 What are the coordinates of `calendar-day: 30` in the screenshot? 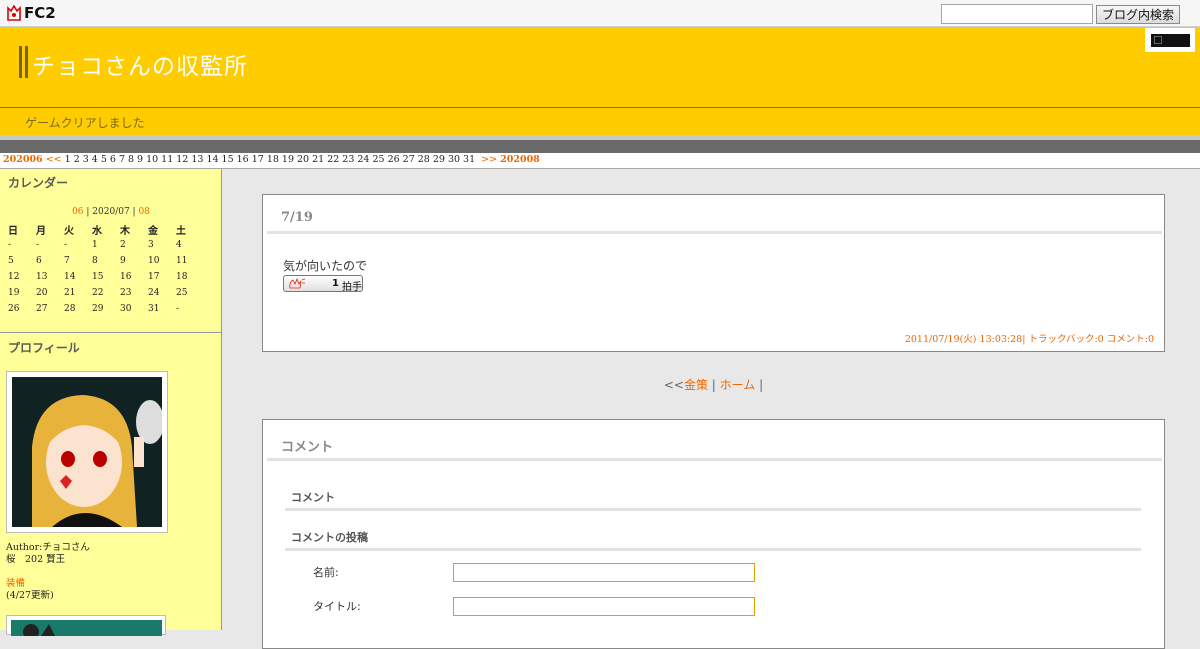 It's located at (126, 309).